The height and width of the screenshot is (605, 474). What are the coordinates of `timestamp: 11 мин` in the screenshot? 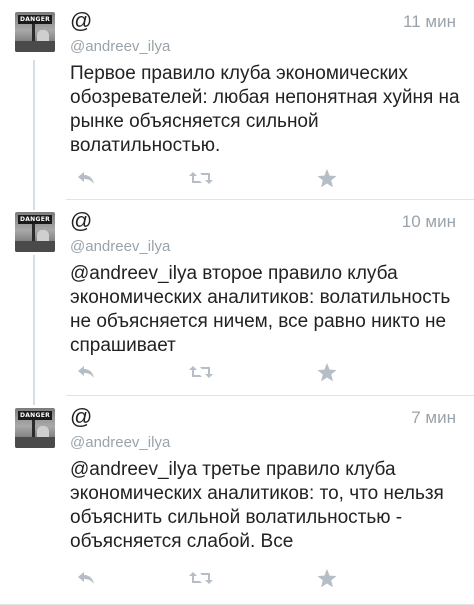 It's located at (429, 21).